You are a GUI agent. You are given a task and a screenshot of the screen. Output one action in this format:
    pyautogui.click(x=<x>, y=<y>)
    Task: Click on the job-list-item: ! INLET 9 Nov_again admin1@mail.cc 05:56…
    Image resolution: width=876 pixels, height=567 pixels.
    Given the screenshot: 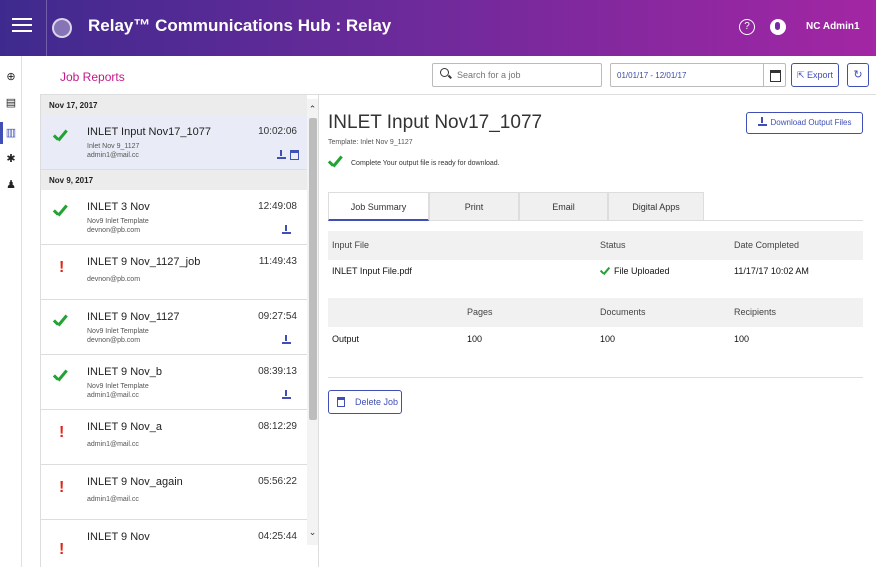 What is the action you would take?
    pyautogui.click(x=174, y=492)
    